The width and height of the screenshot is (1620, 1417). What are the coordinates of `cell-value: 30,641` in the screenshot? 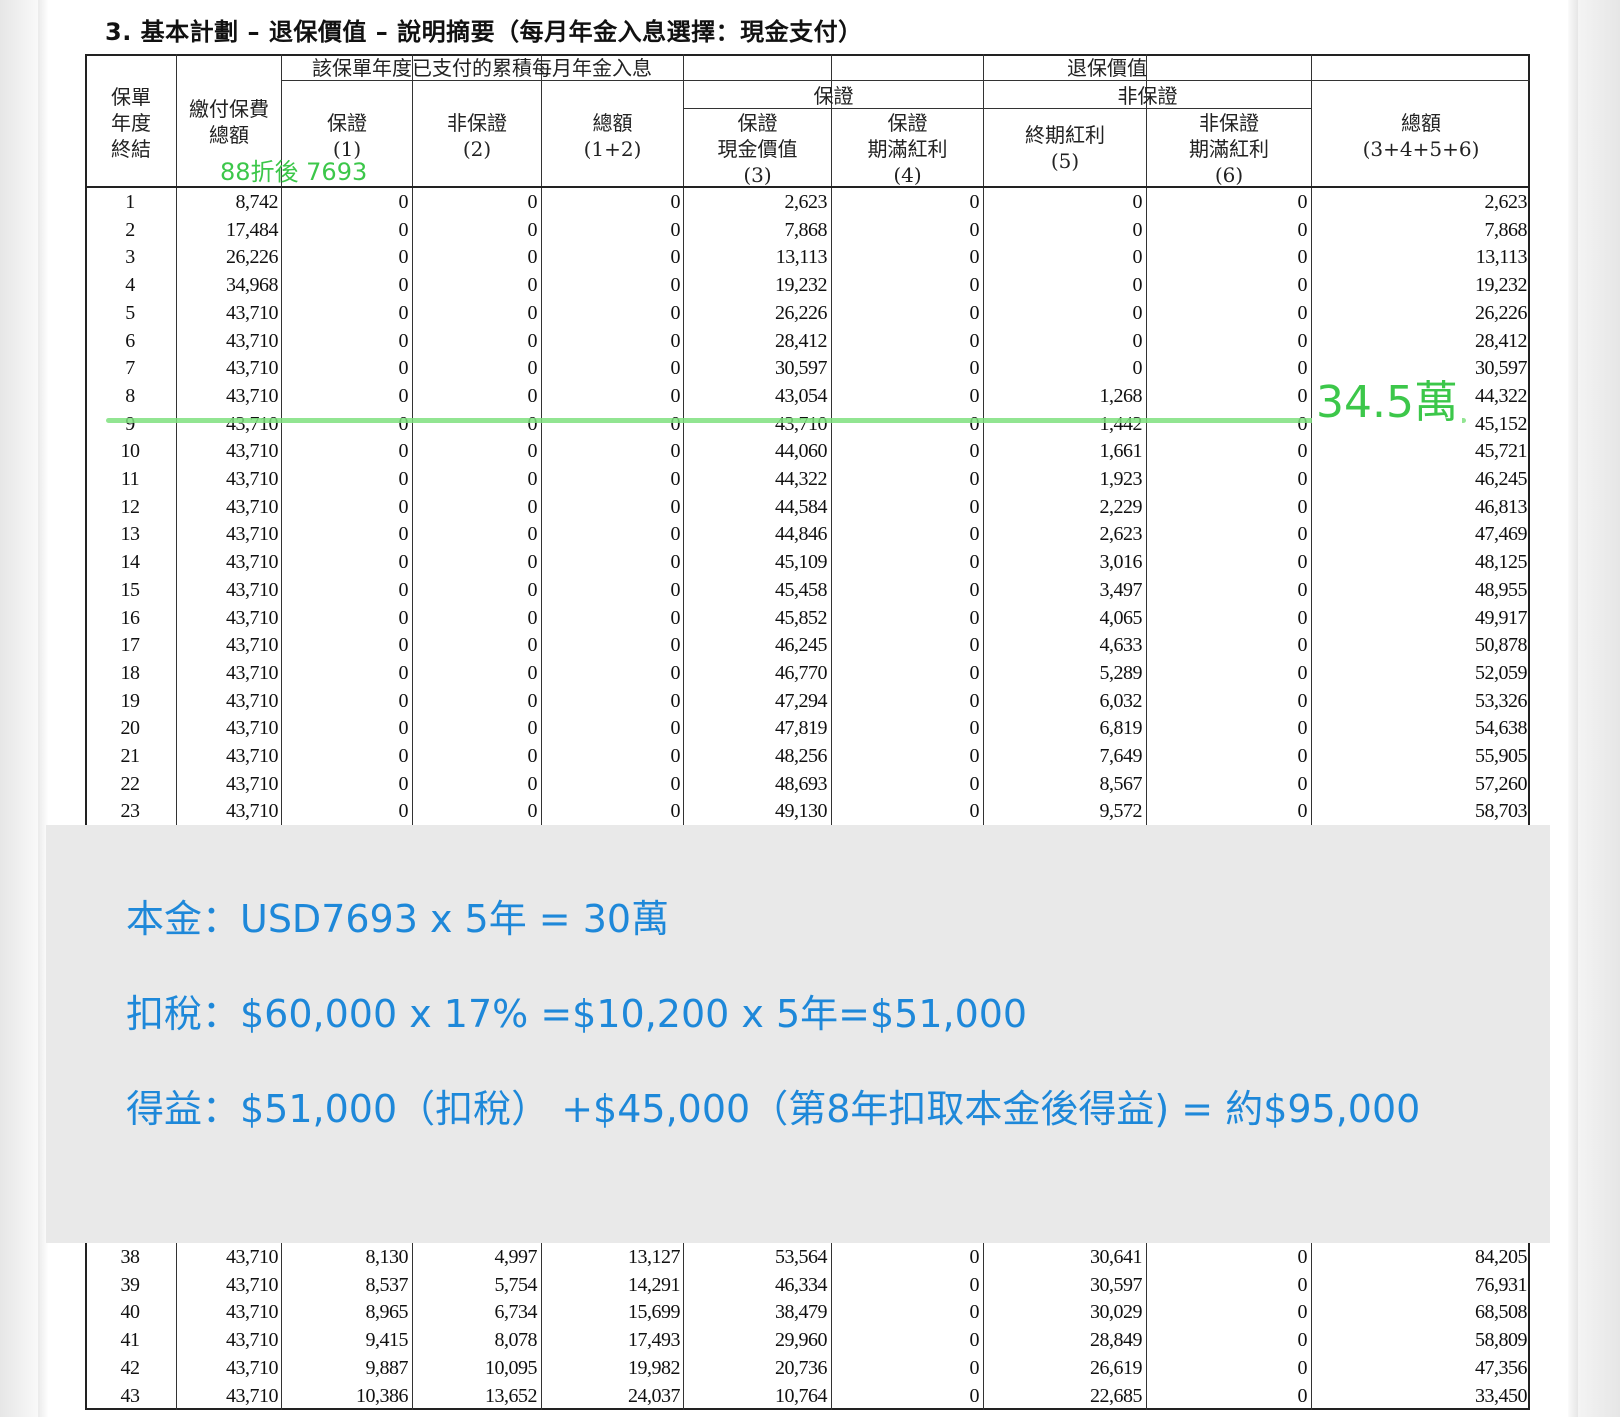 It's located at (1116, 1257).